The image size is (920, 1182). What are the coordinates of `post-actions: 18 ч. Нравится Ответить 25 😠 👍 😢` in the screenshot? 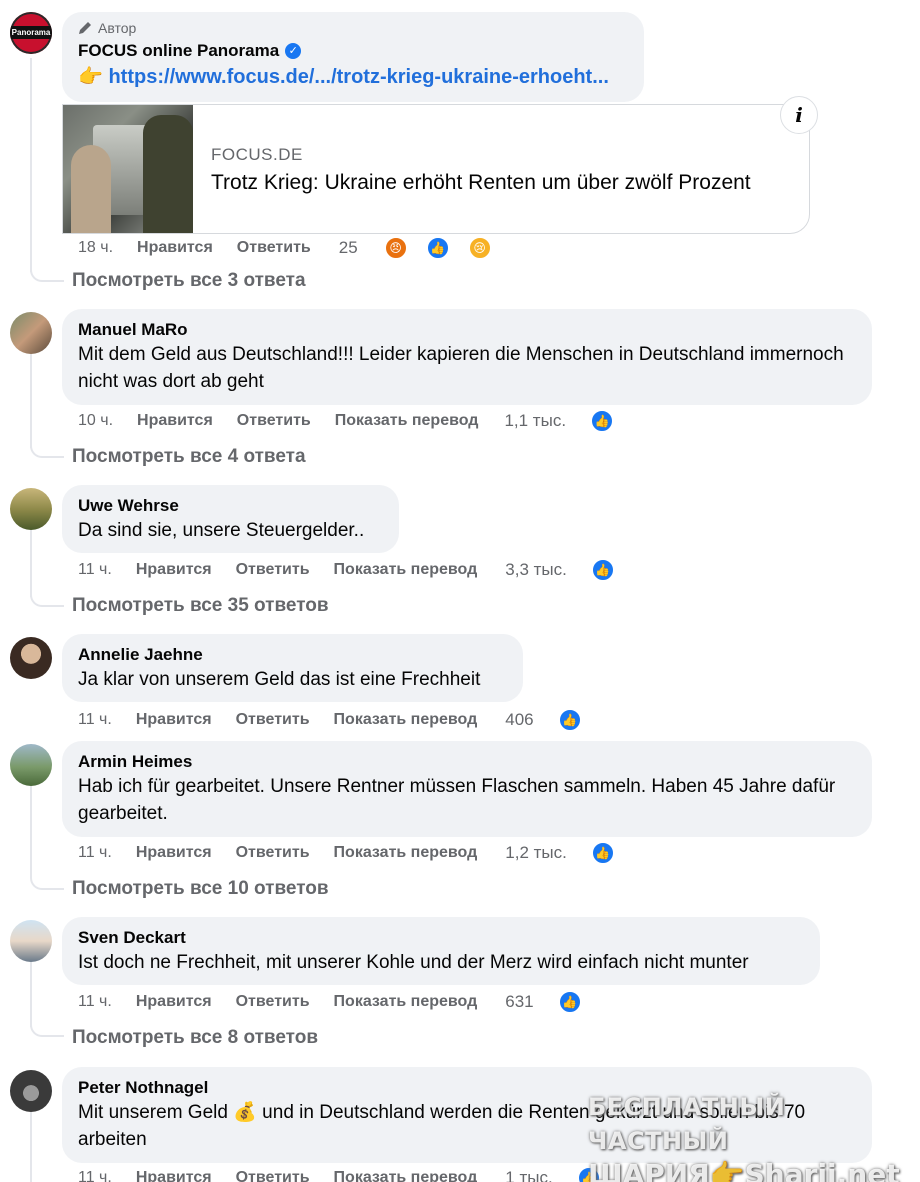 It's located at (297, 248).